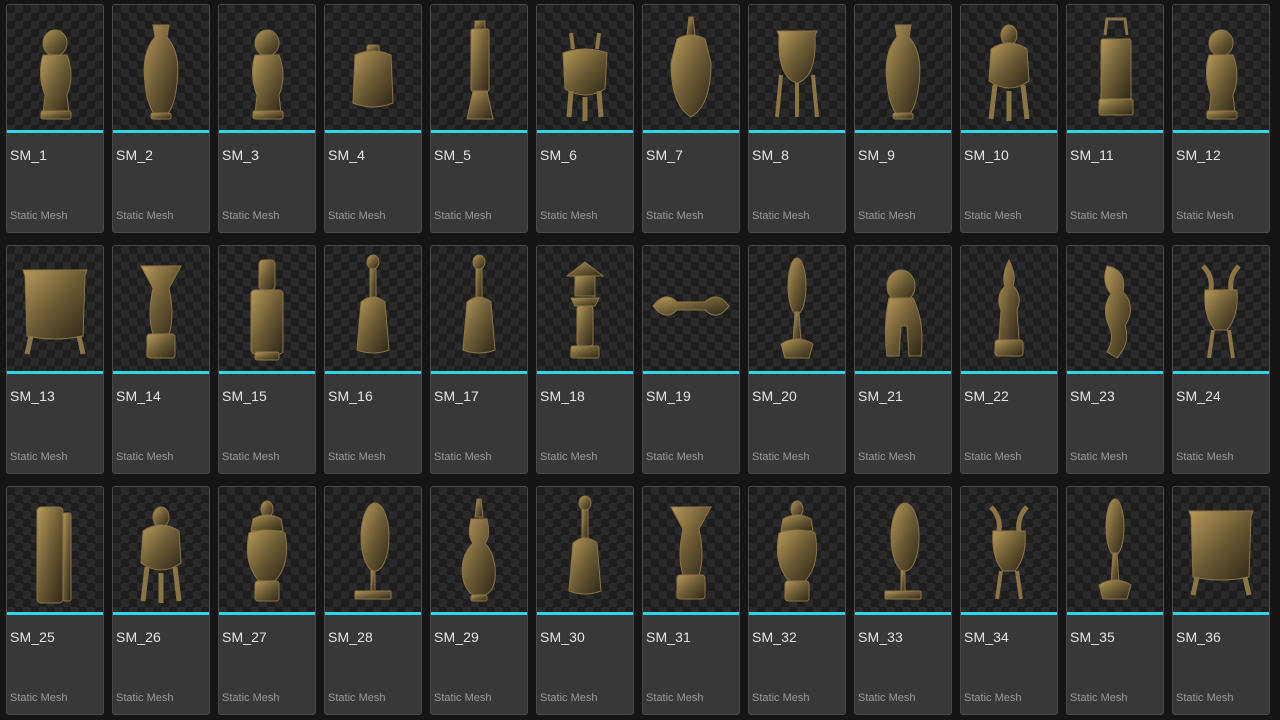  What do you see at coordinates (691, 359) in the screenshot?
I see `asset-tile: SM_19 Static Mesh` at bounding box center [691, 359].